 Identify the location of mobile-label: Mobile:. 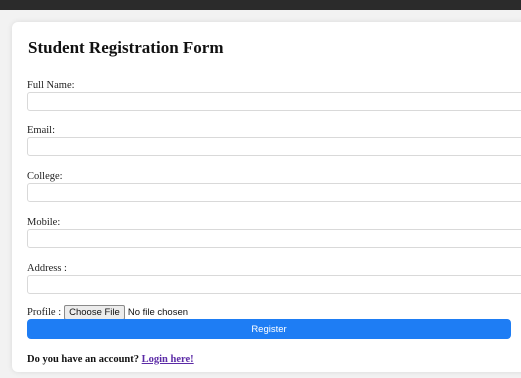
(44, 222).